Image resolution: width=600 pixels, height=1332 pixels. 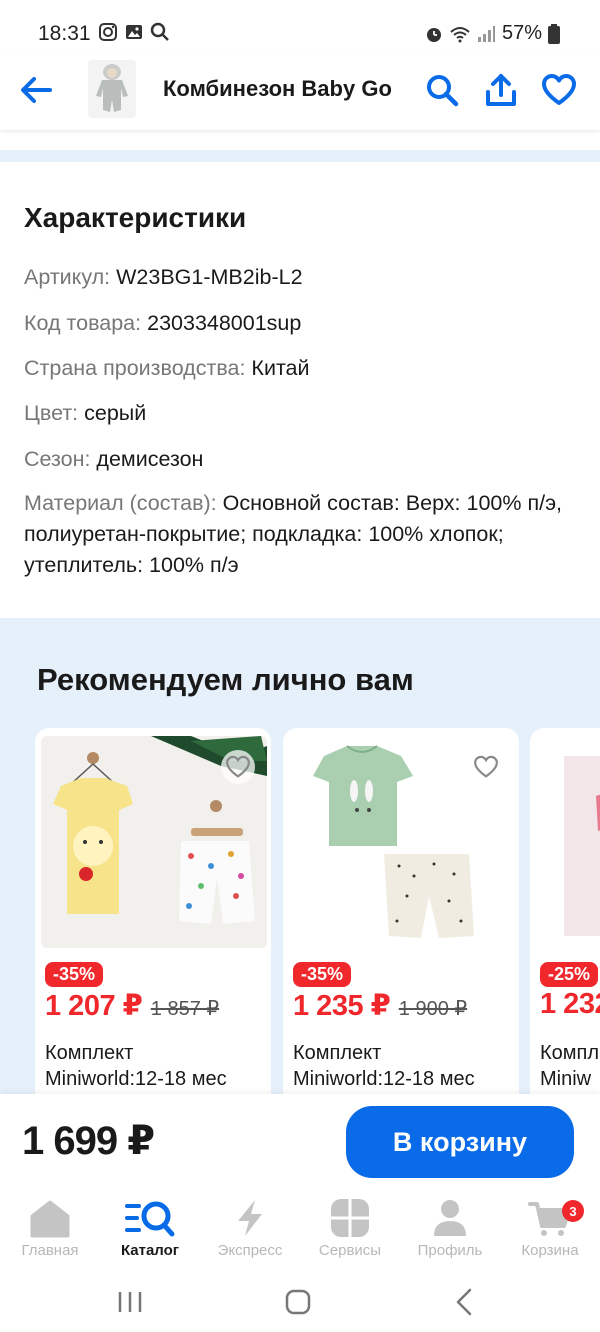 What do you see at coordinates (130, 1302) in the screenshot?
I see `recent-apps-icon` at bounding box center [130, 1302].